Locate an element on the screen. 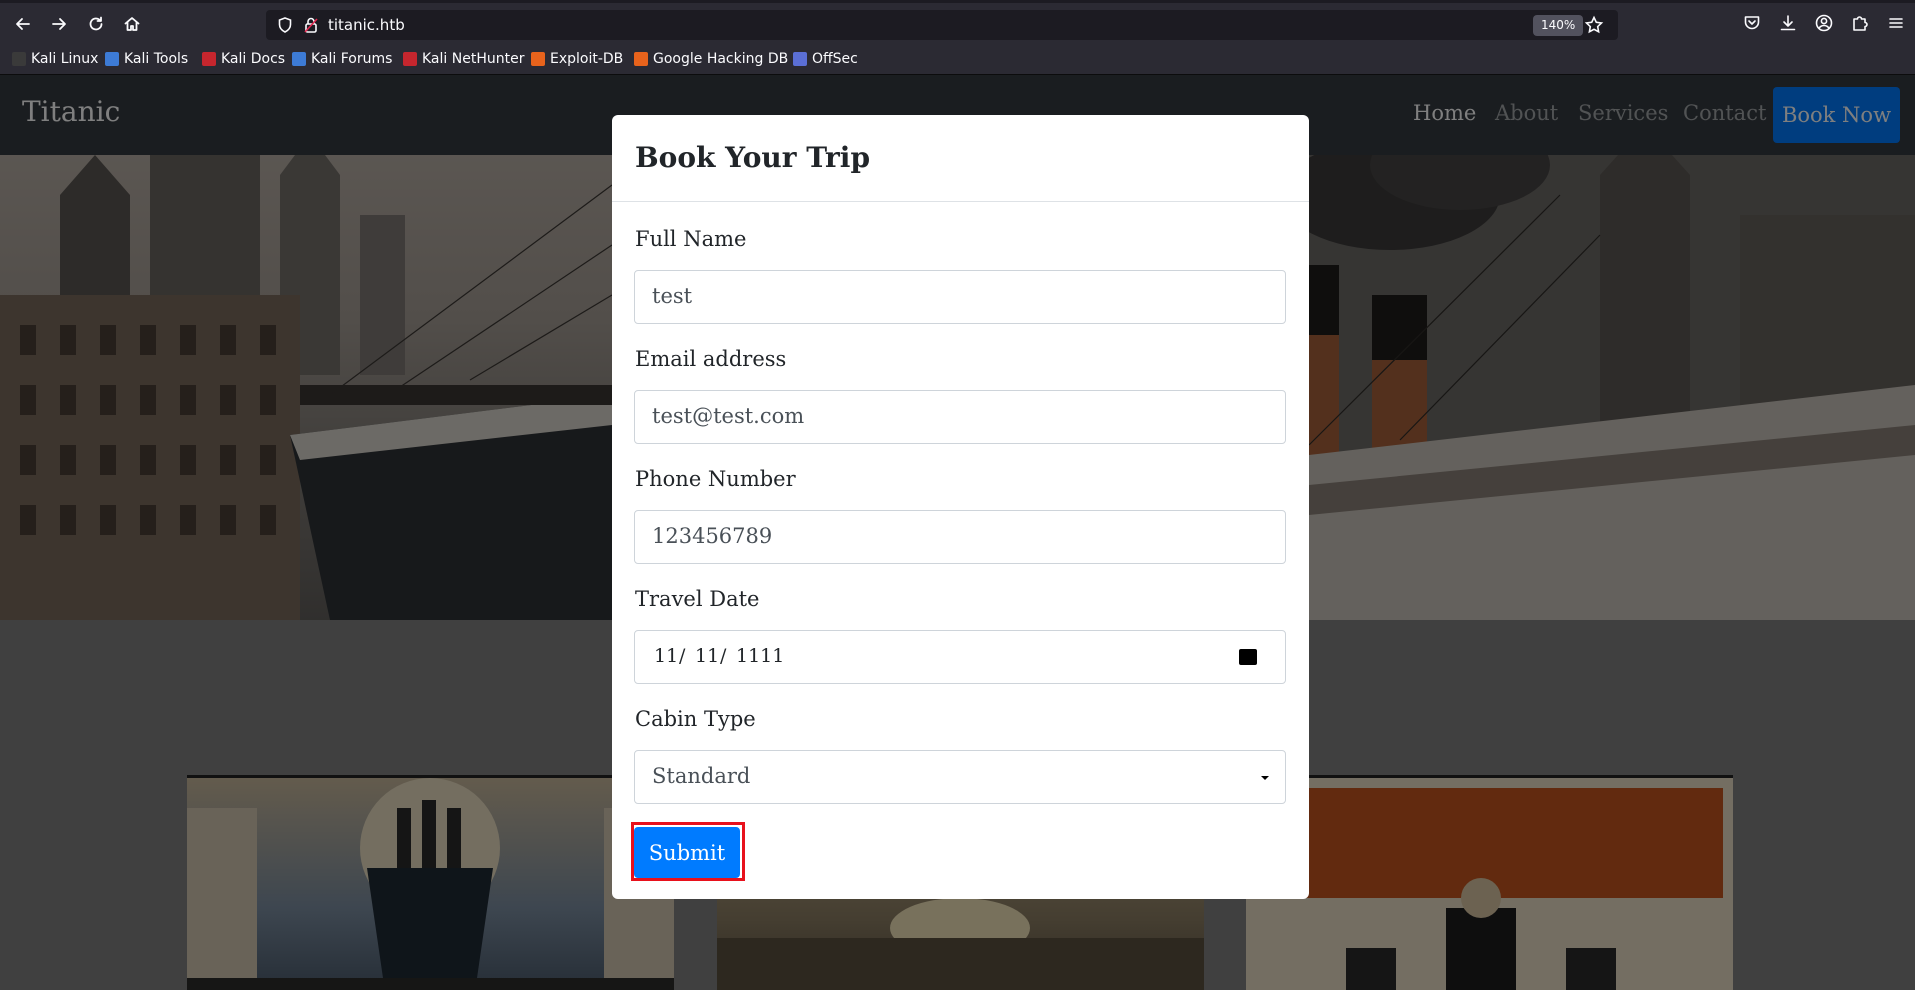 The height and width of the screenshot is (990, 1915). phone-value: 123456789 is located at coordinates (712, 536).